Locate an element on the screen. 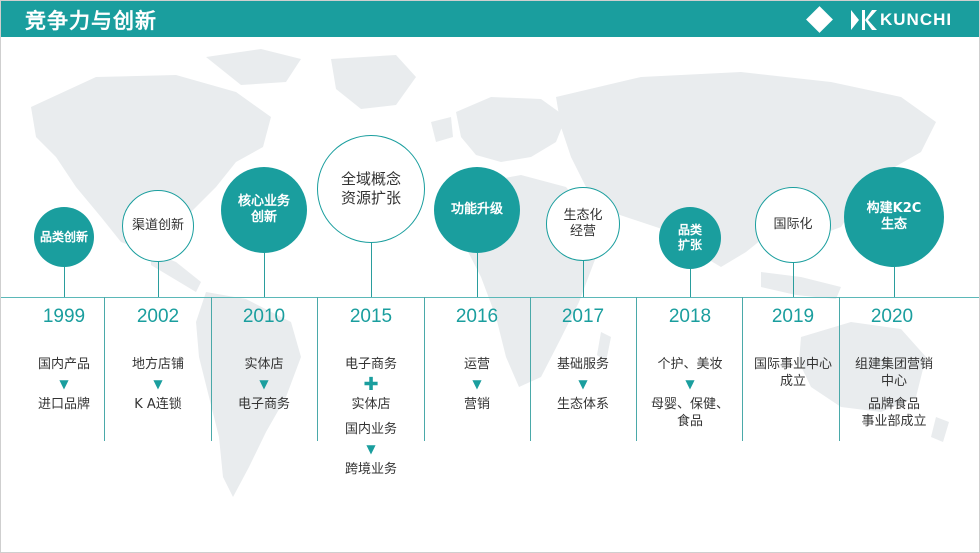 This screenshot has width=980, height=553. timeline-axis is located at coordinates (490, 297).